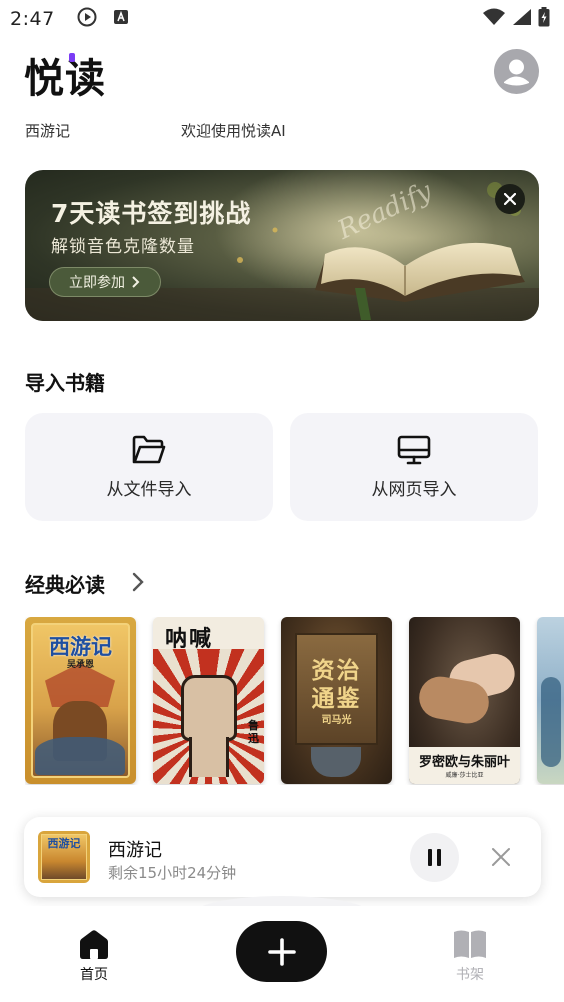 Image resolution: width=564 pixels, height=1002 pixels. Describe the element at coordinates (282, 19) in the screenshot. I see `status-bar: 2:47` at that location.